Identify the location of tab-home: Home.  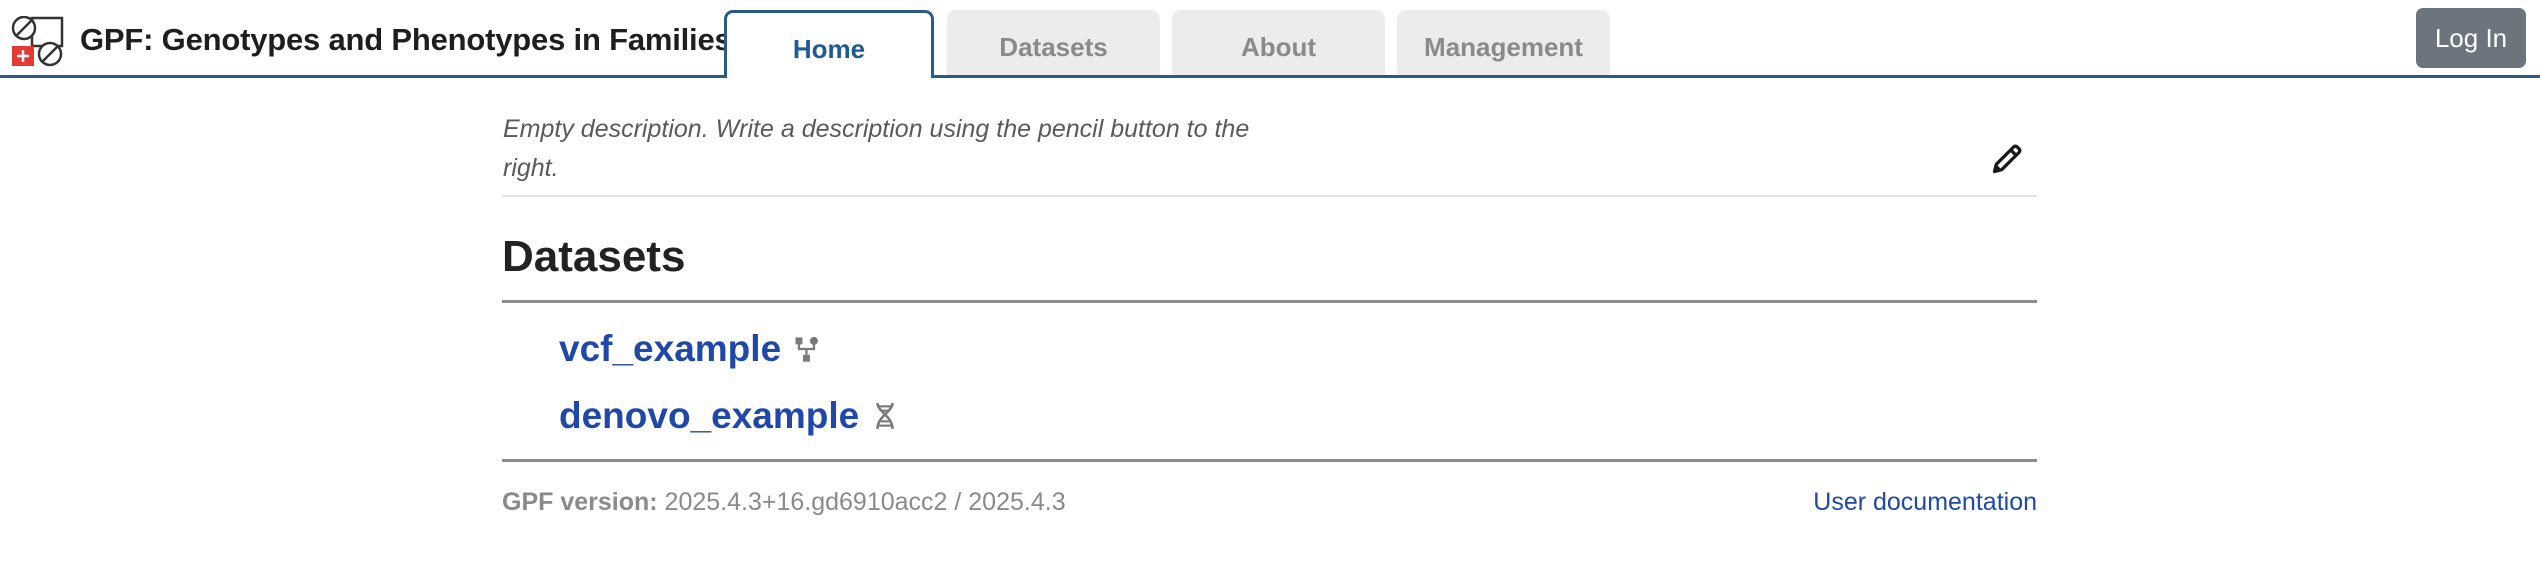
(829, 44).